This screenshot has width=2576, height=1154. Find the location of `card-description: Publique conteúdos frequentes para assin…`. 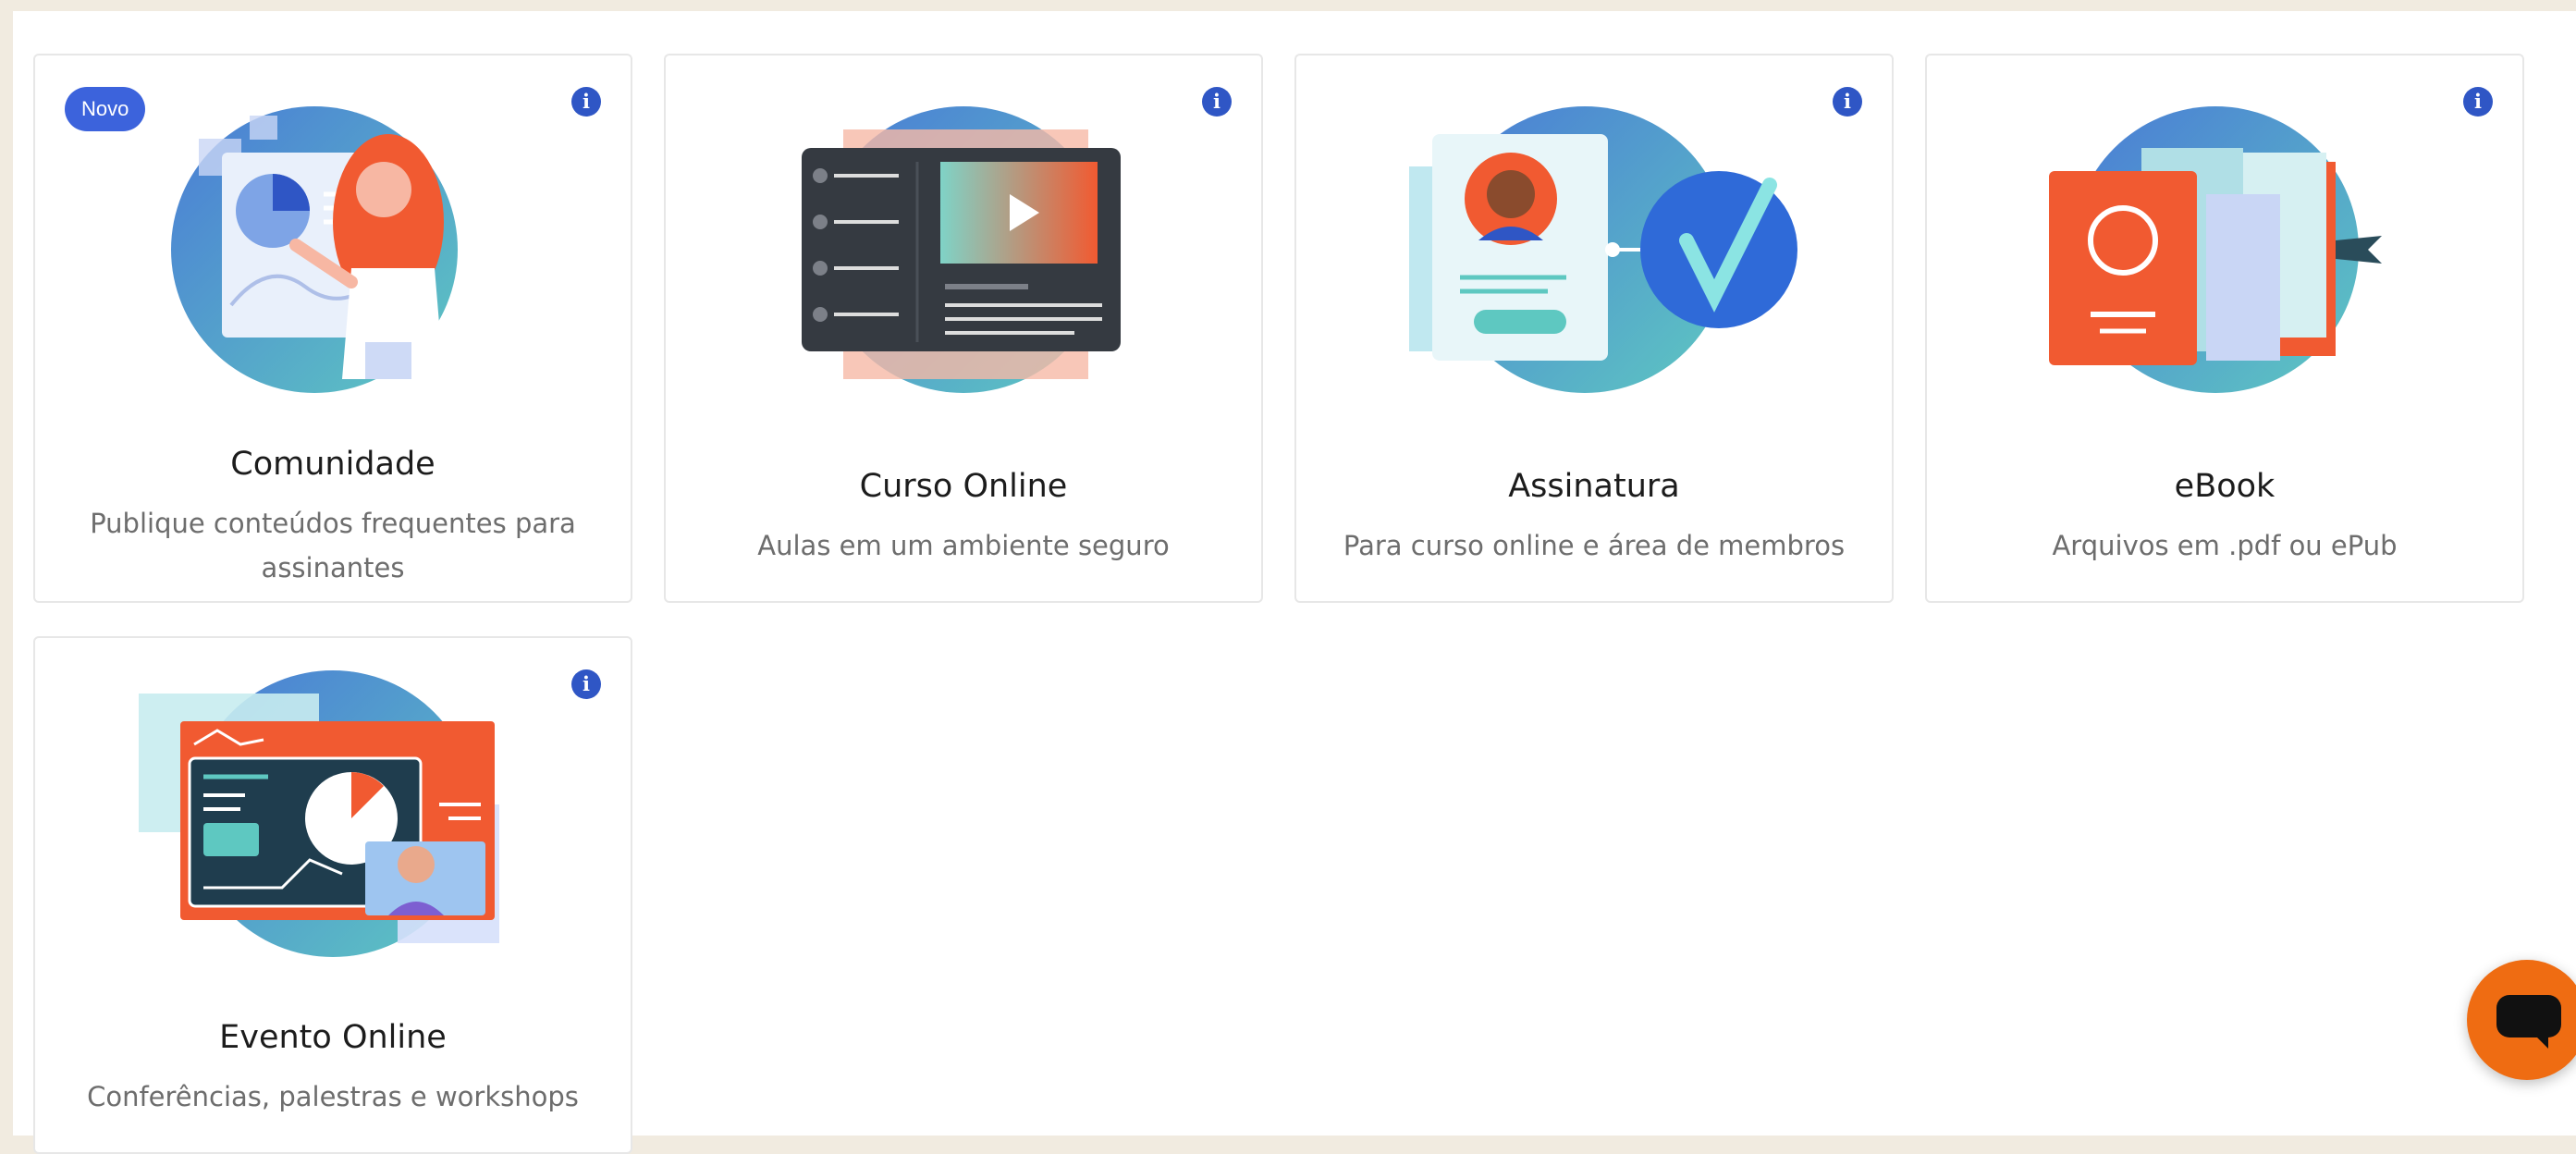

card-description: Publique conteúdos frequentes para assin… is located at coordinates (333, 545).